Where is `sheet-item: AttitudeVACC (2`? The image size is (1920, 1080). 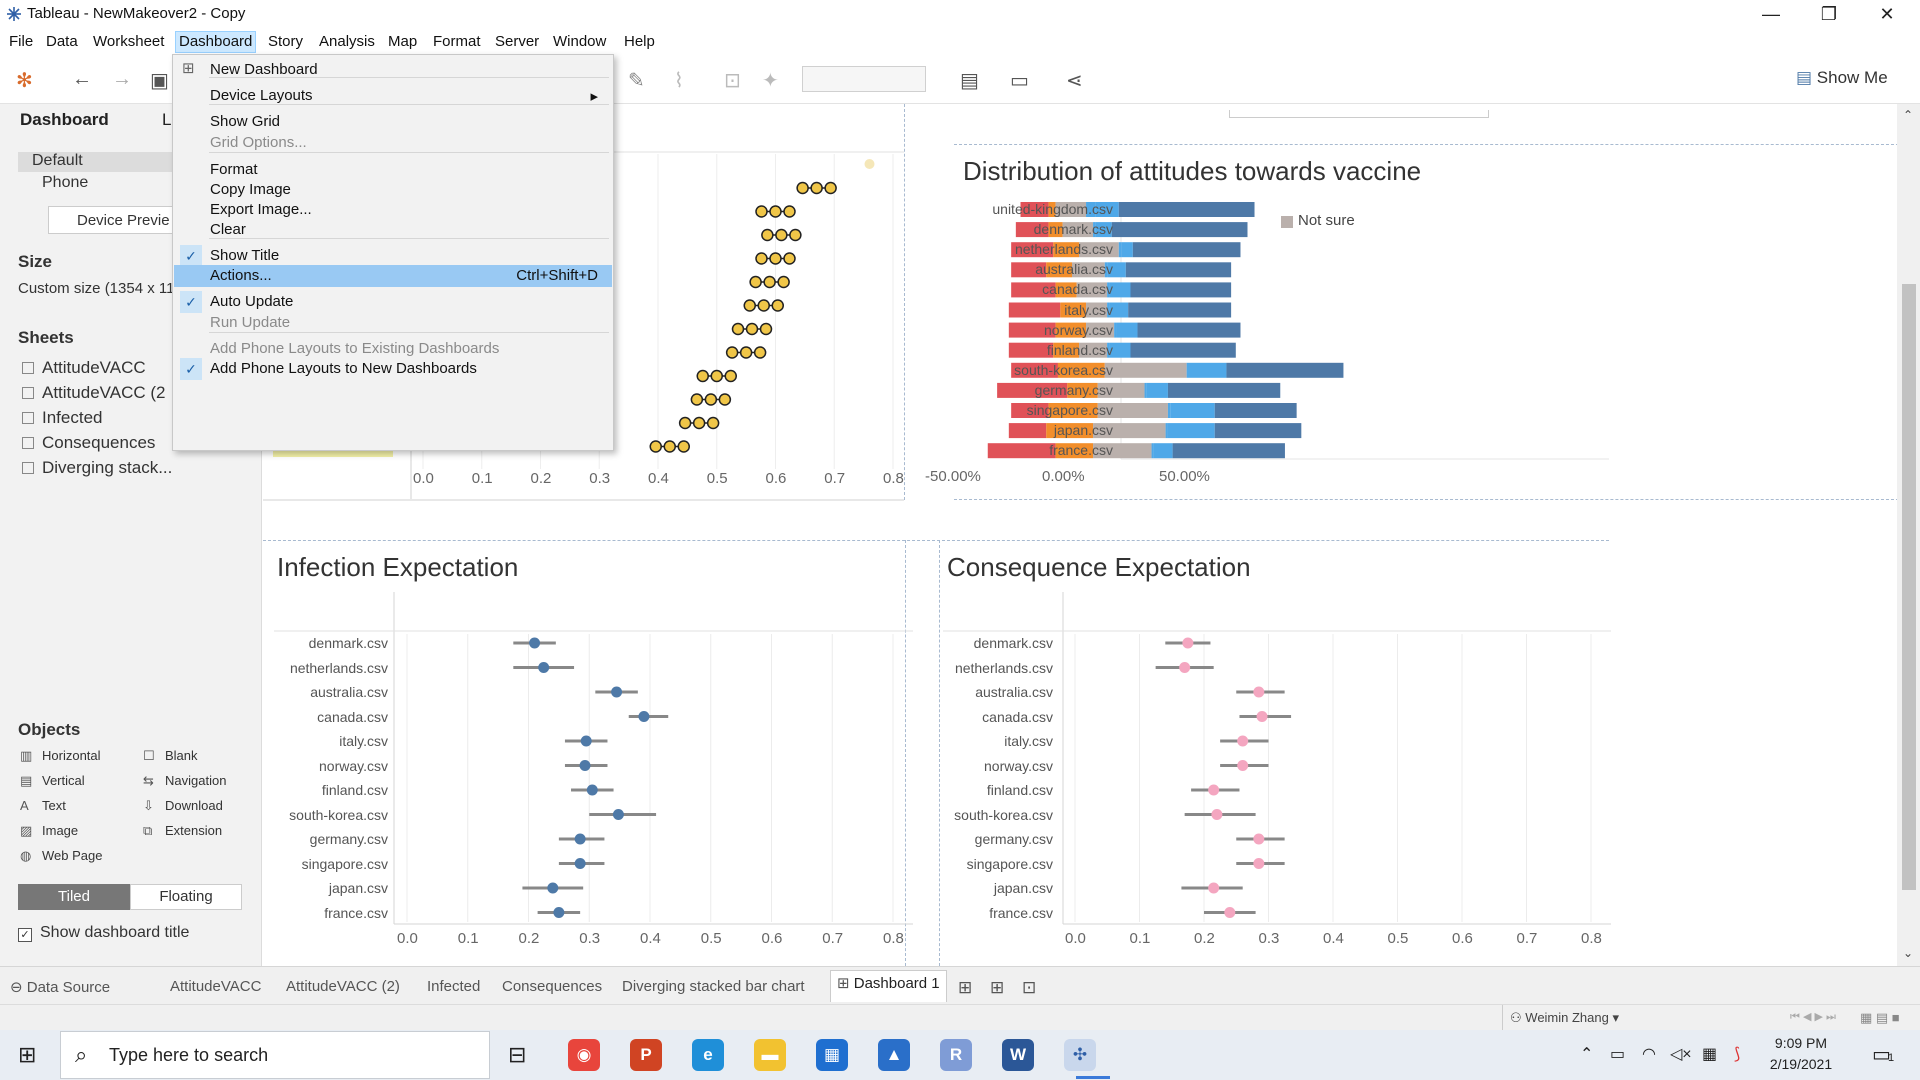
sheet-item: AttitudeVACC (2 is located at coordinates (93, 393).